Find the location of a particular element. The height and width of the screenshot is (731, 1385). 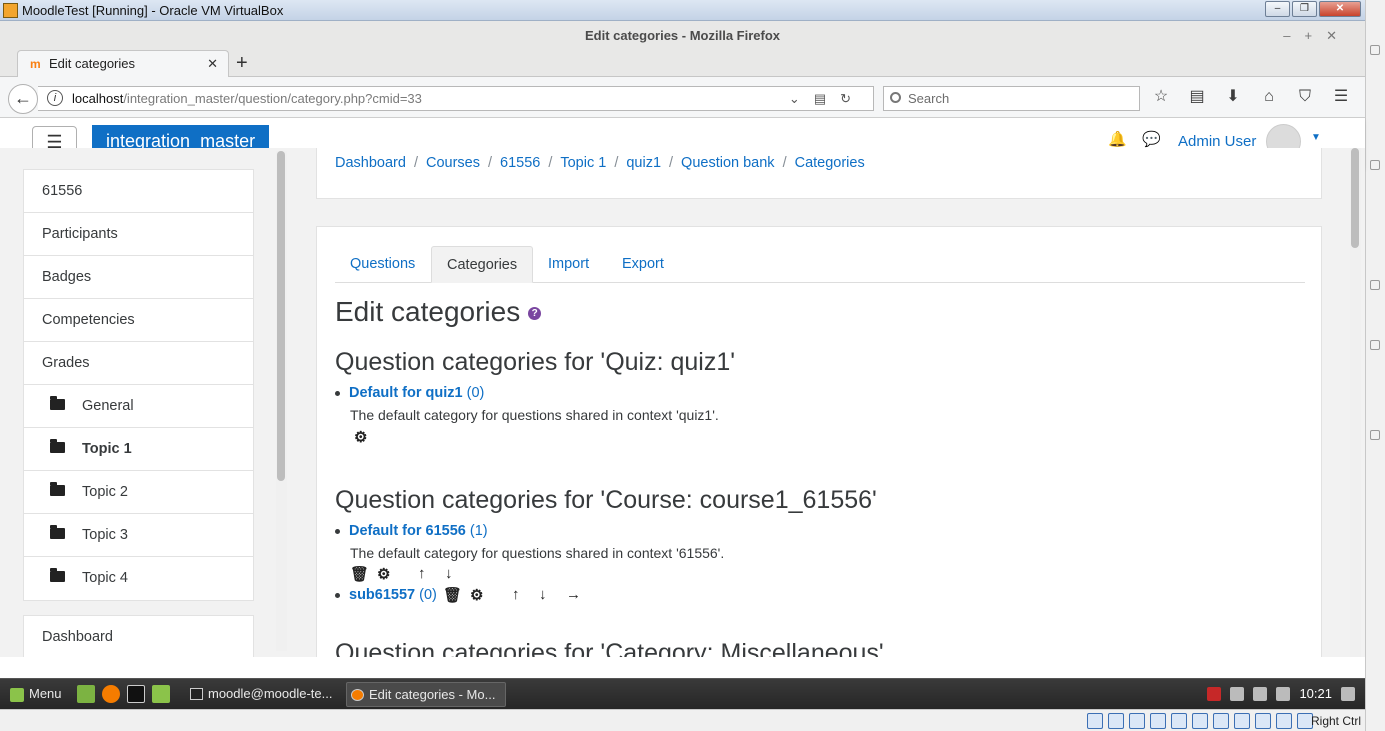

browser-search-input: Search is located at coordinates (1011, 98).